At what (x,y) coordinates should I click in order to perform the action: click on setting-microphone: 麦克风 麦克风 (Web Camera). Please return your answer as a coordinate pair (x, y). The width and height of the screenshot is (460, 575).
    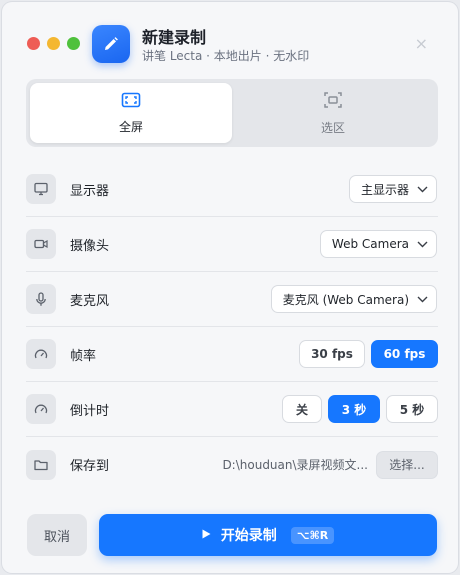
    Looking at the image, I should click on (232, 299).